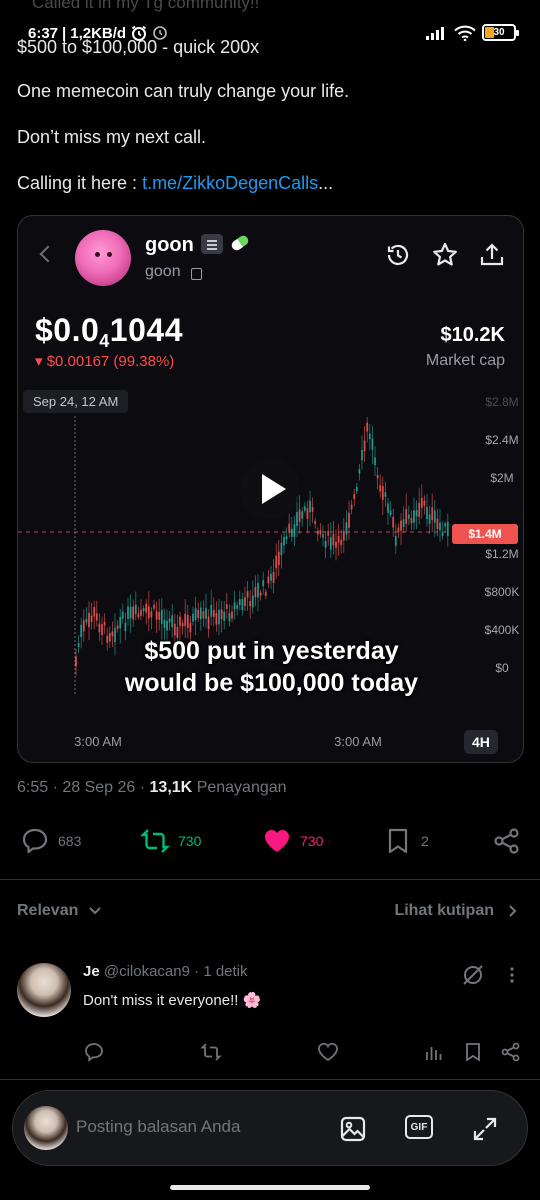 This screenshot has height=1200, width=540. I want to click on sort-dropdown: Relevan, so click(59, 911).